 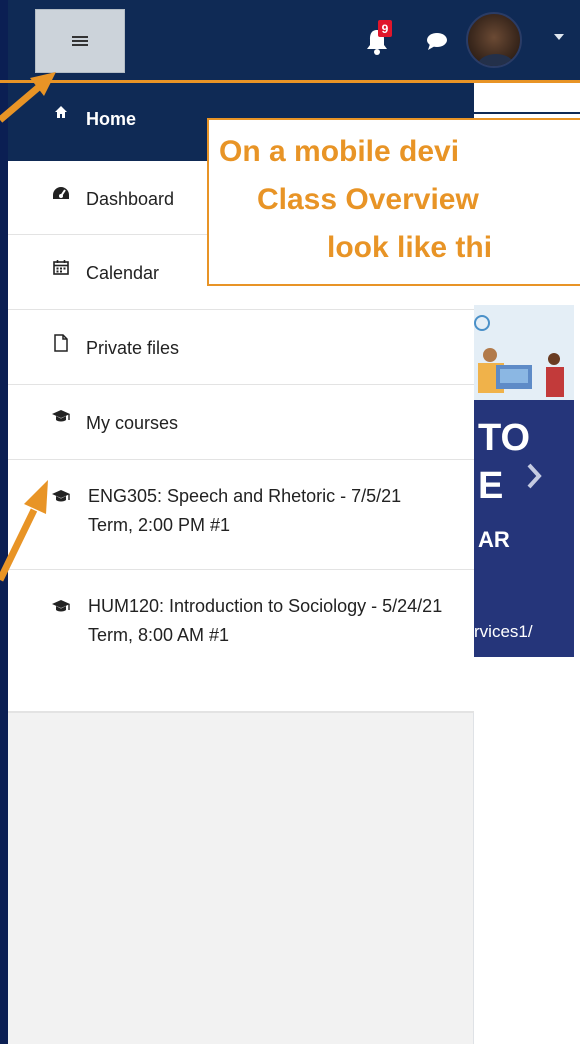 What do you see at coordinates (130, 199) in the screenshot?
I see `drawer-item-label: Dashboard` at bounding box center [130, 199].